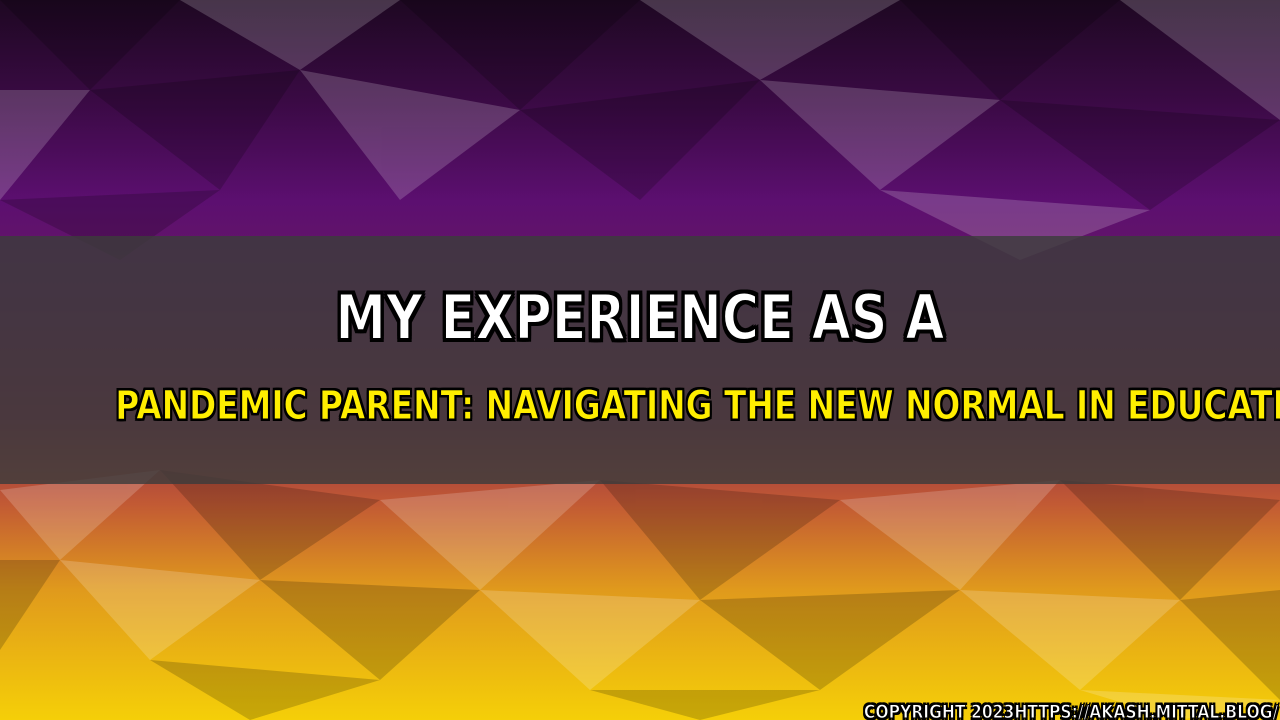  Describe the element at coordinates (1070, 710) in the screenshot. I see `copyright-notice: COPYRIGHT 2023HTTPS://AKASH.MITTAL.BLOG/` at that location.